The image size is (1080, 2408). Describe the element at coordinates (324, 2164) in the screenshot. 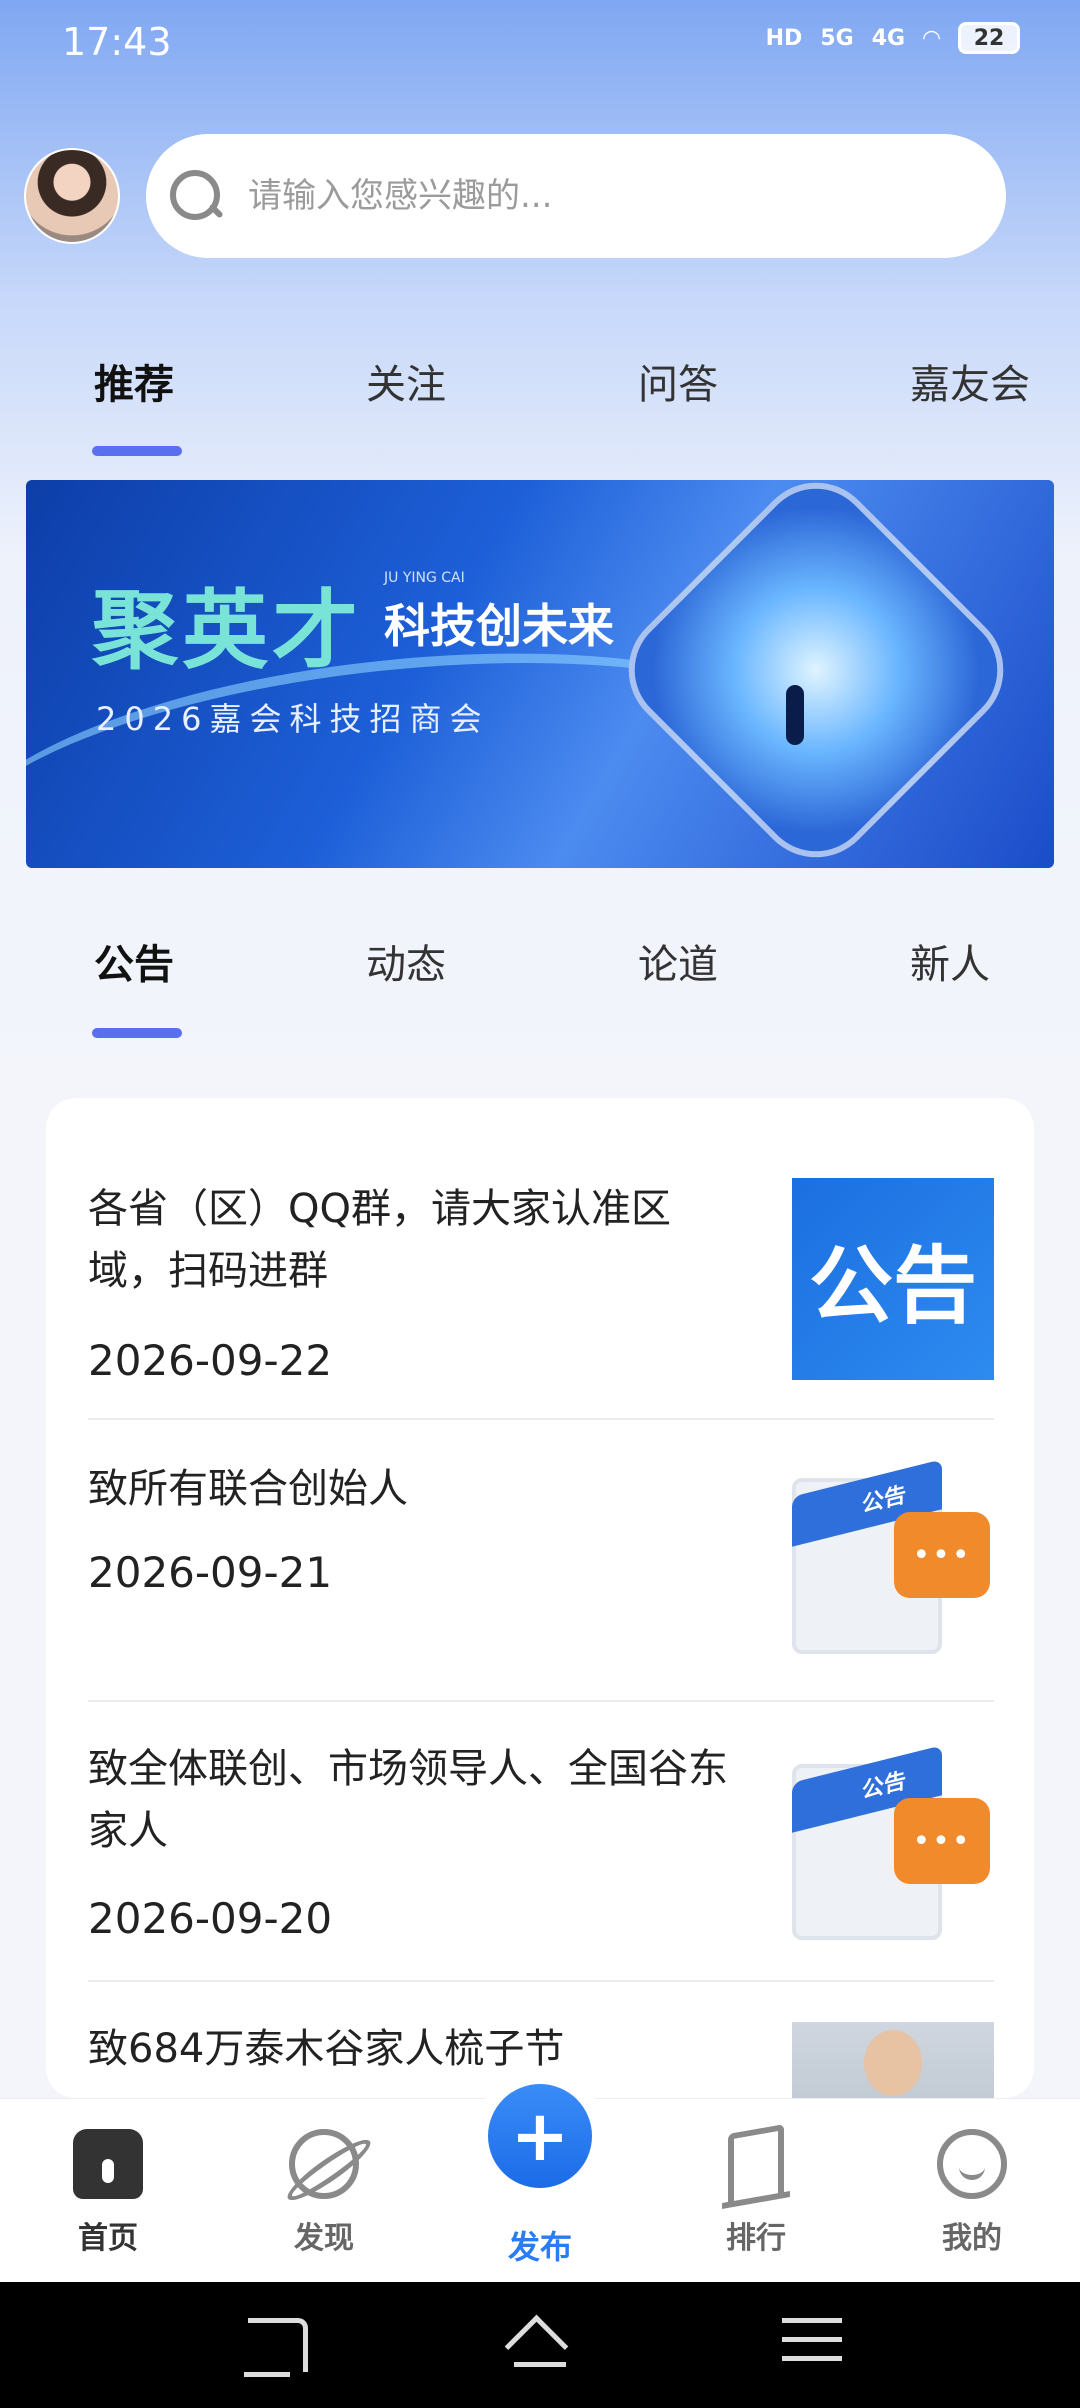

I see `planet-icon` at that location.